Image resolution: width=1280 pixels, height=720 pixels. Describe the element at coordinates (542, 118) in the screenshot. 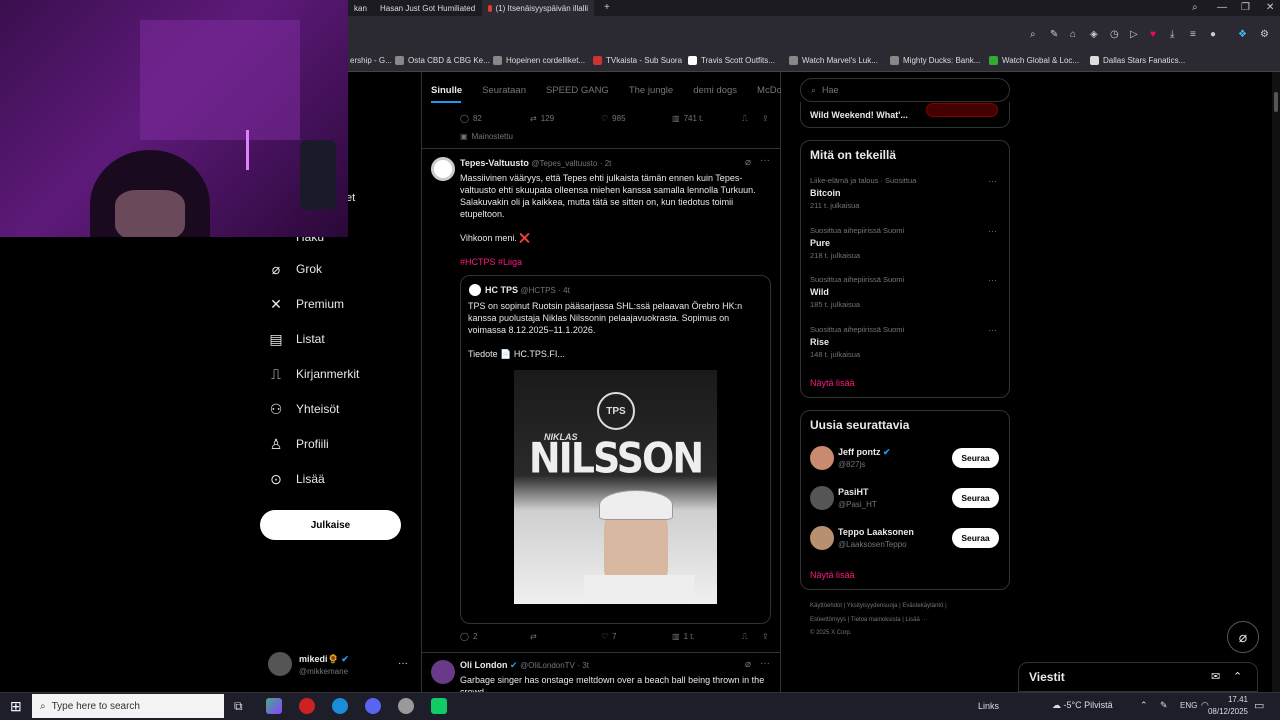

I see `repost-button: ⇄ 129` at that location.